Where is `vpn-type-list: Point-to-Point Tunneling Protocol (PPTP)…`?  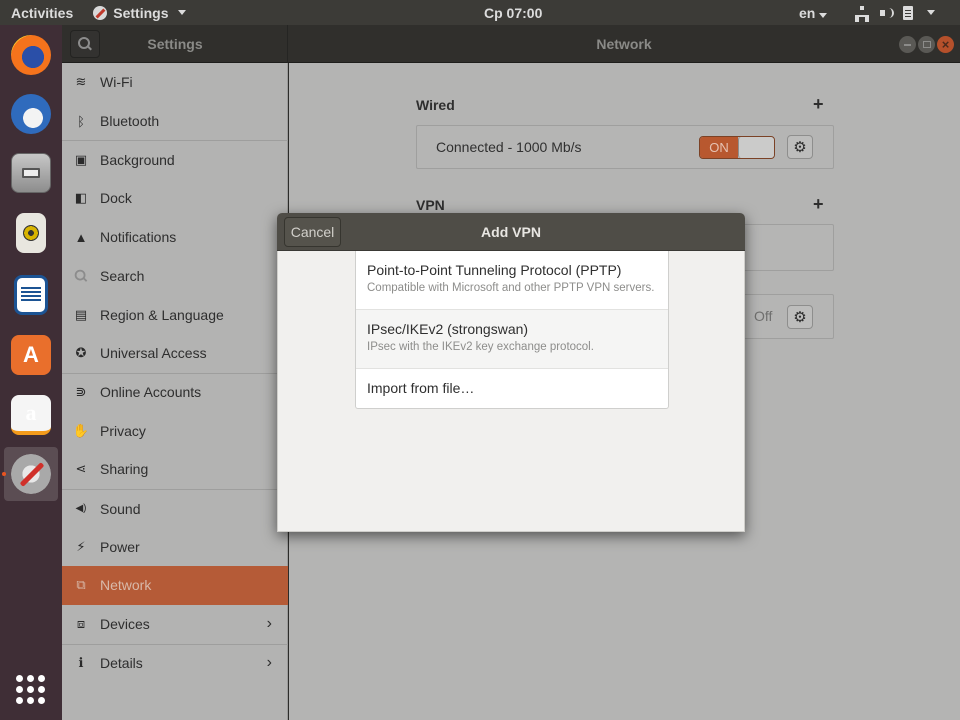 vpn-type-list: Point-to-Point Tunneling Protocol (PPTP)… is located at coordinates (512, 330).